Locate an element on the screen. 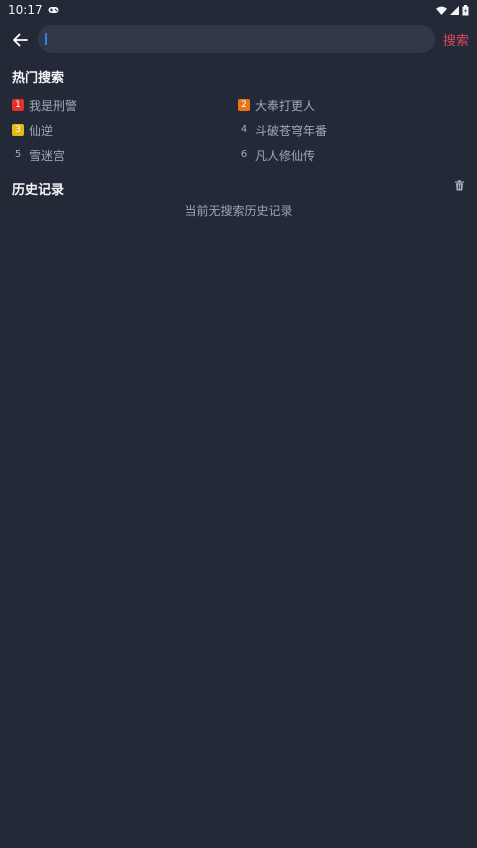 This screenshot has width=477, height=848. trash-icon is located at coordinates (460, 185).